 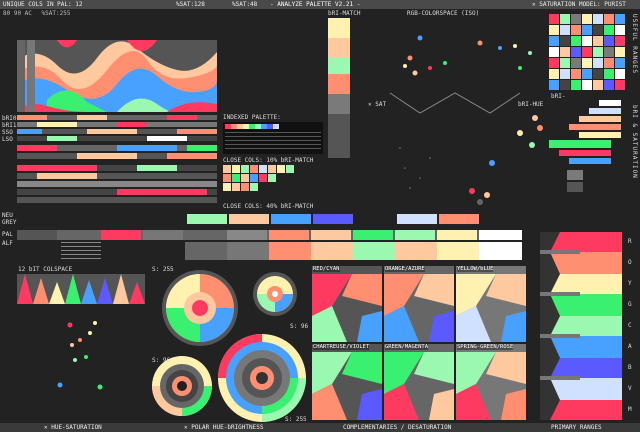 I want to click on hue-letter-y: Y, so click(x=630, y=283).